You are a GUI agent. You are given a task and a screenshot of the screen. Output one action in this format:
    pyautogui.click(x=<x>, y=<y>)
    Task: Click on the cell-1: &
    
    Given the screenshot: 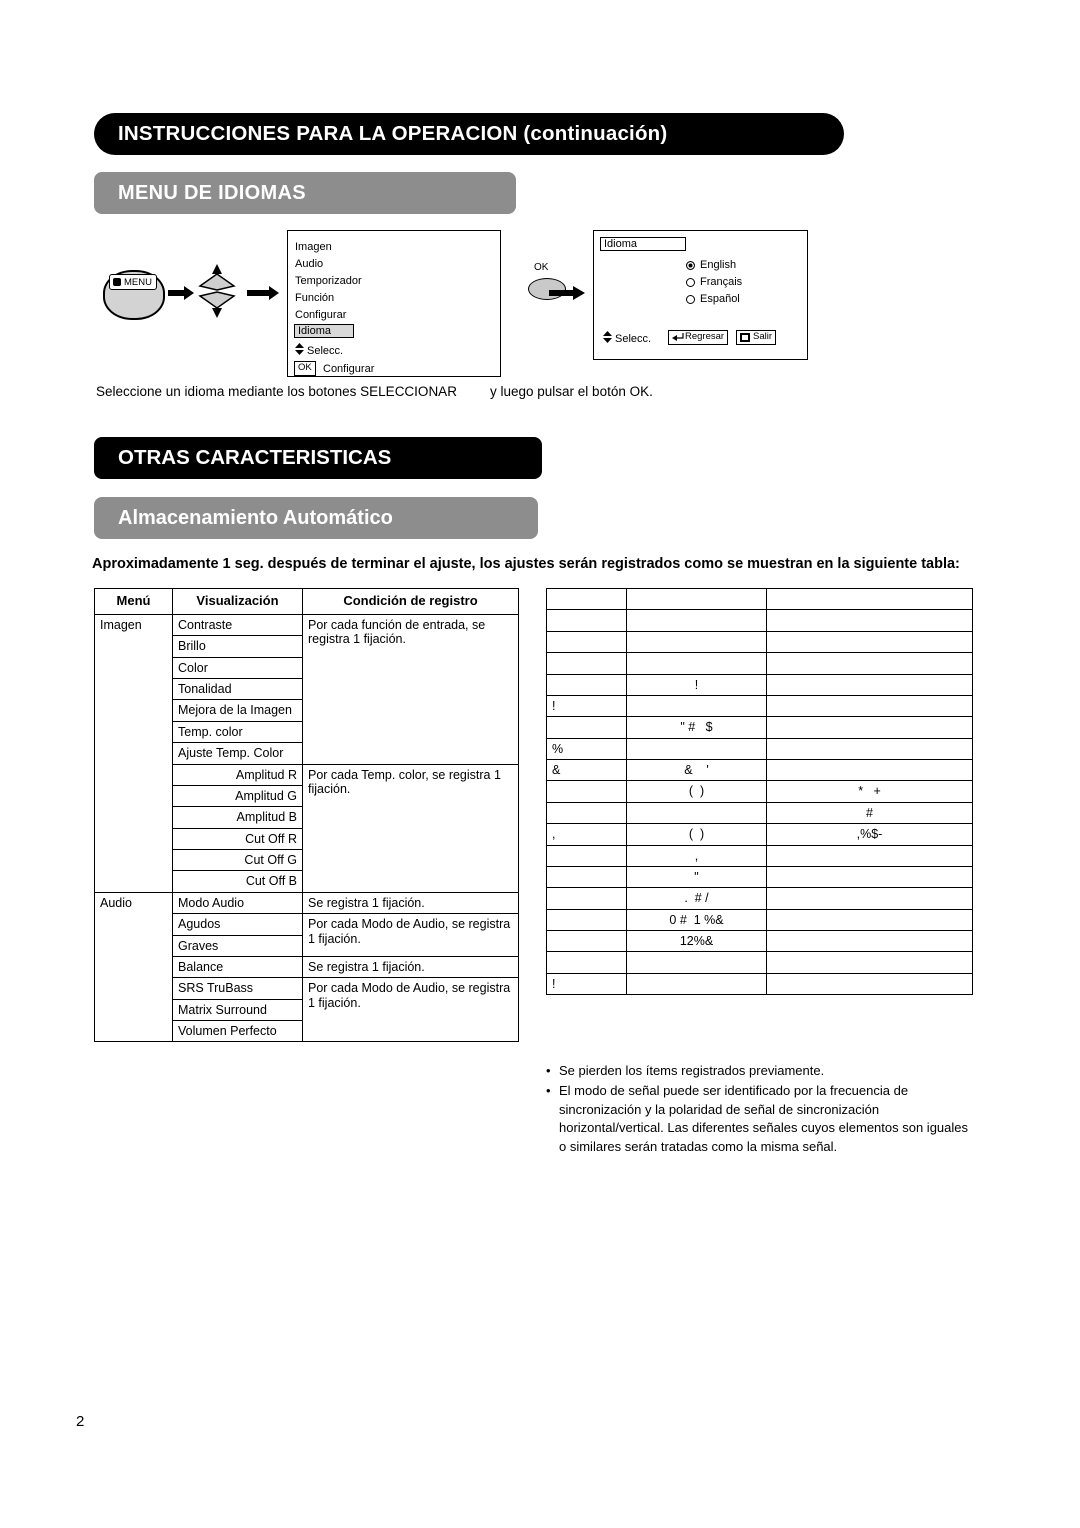 What is the action you would take?
    pyautogui.click(x=586, y=770)
    